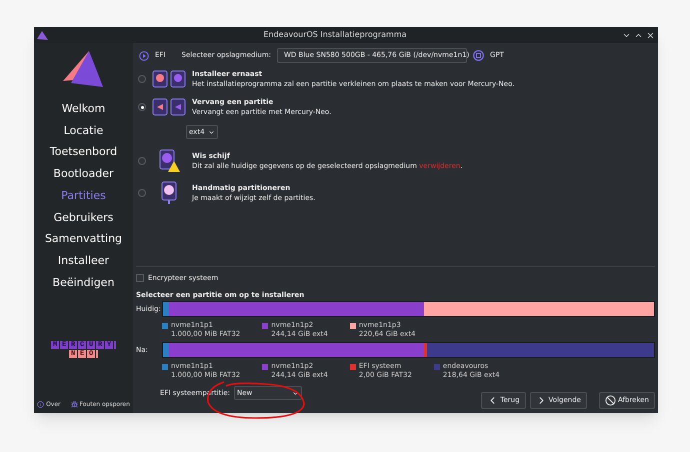  What do you see at coordinates (84, 109) in the screenshot?
I see `sidebar-item: Welkom` at bounding box center [84, 109].